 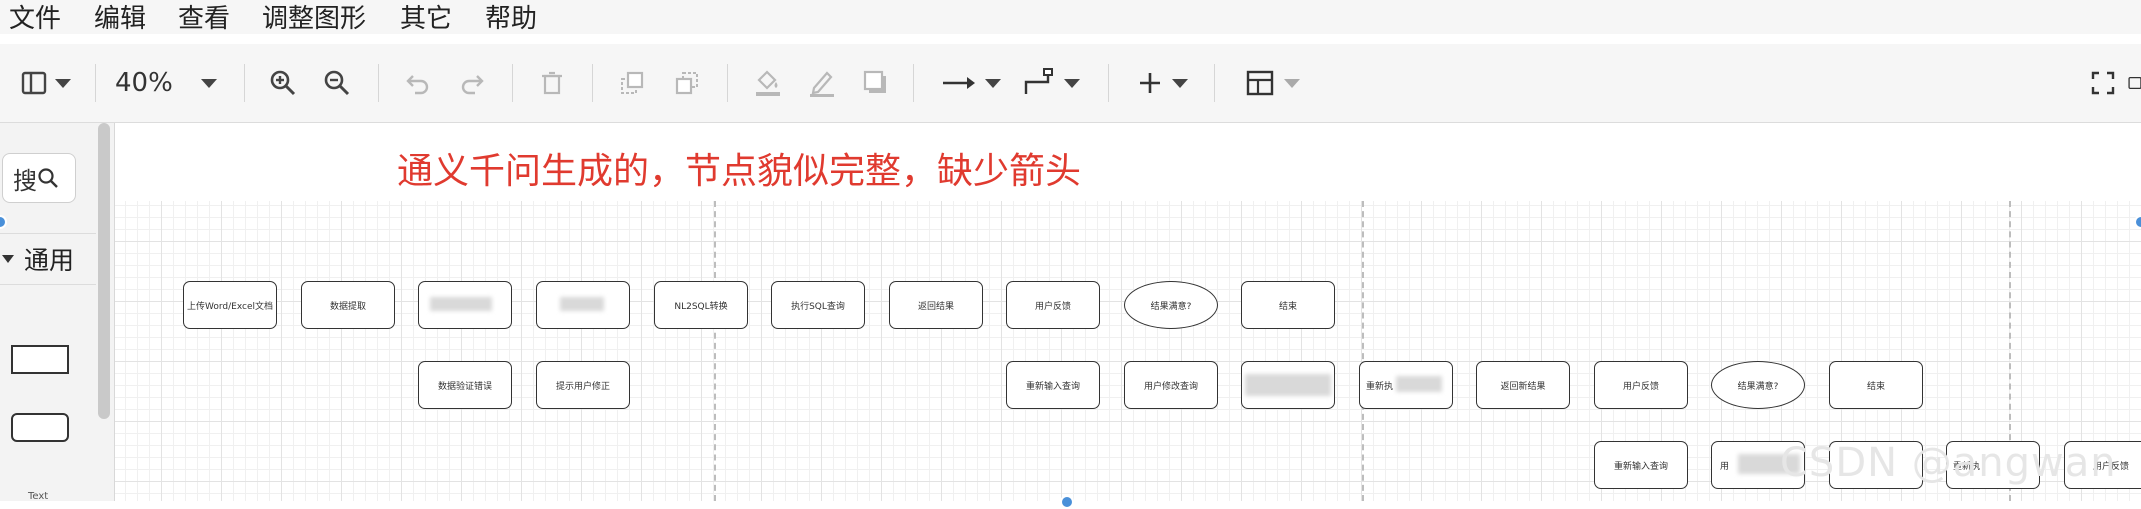 What do you see at coordinates (1641, 465) in the screenshot?
I see `node-reenter-query-2: 重新输入查询` at bounding box center [1641, 465].